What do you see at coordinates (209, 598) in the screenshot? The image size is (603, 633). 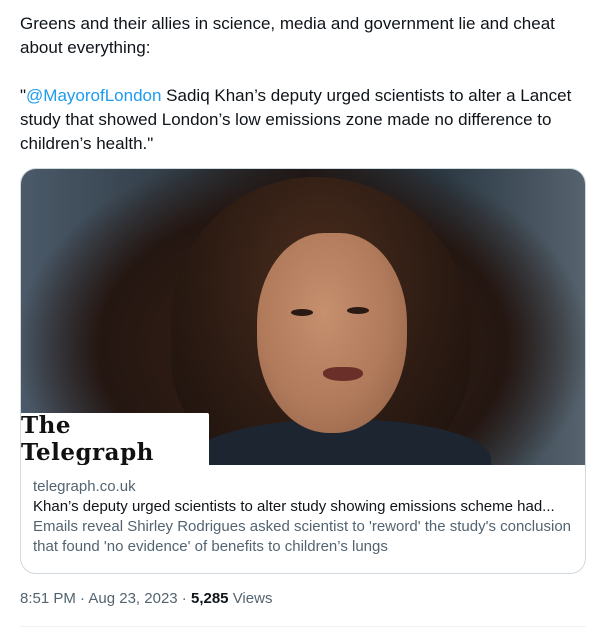 I see `views-count: 5,285` at bounding box center [209, 598].